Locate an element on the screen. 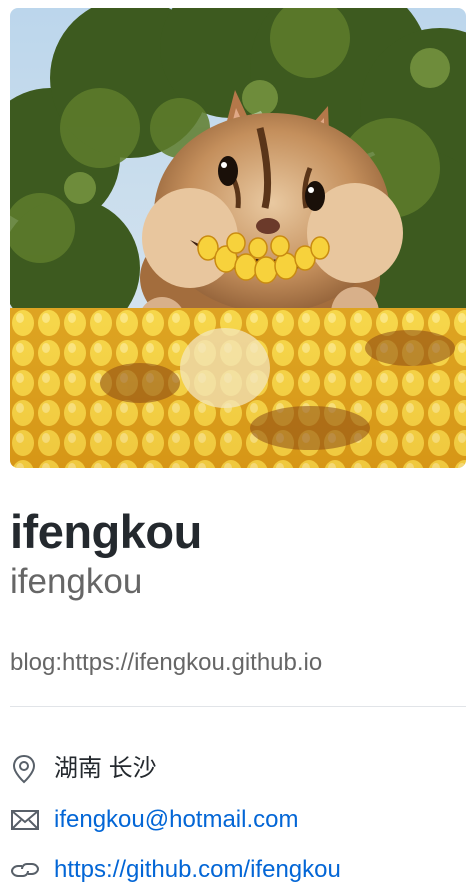 This screenshot has width=466, height=896. profile-url: https://github.com/ifengkou is located at coordinates (175, 870).